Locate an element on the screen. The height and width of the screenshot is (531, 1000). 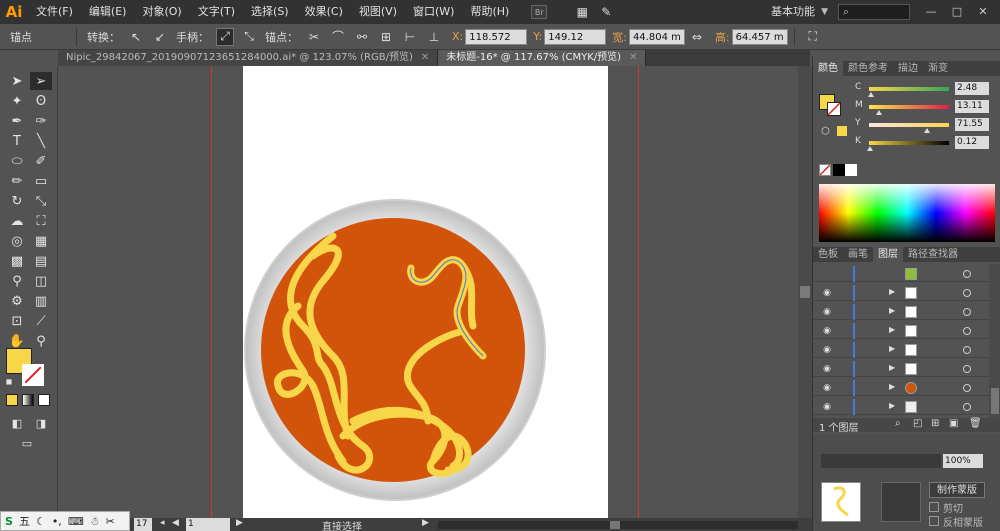
convert-smooth-icon: ↙ is located at coordinates (160, 37).